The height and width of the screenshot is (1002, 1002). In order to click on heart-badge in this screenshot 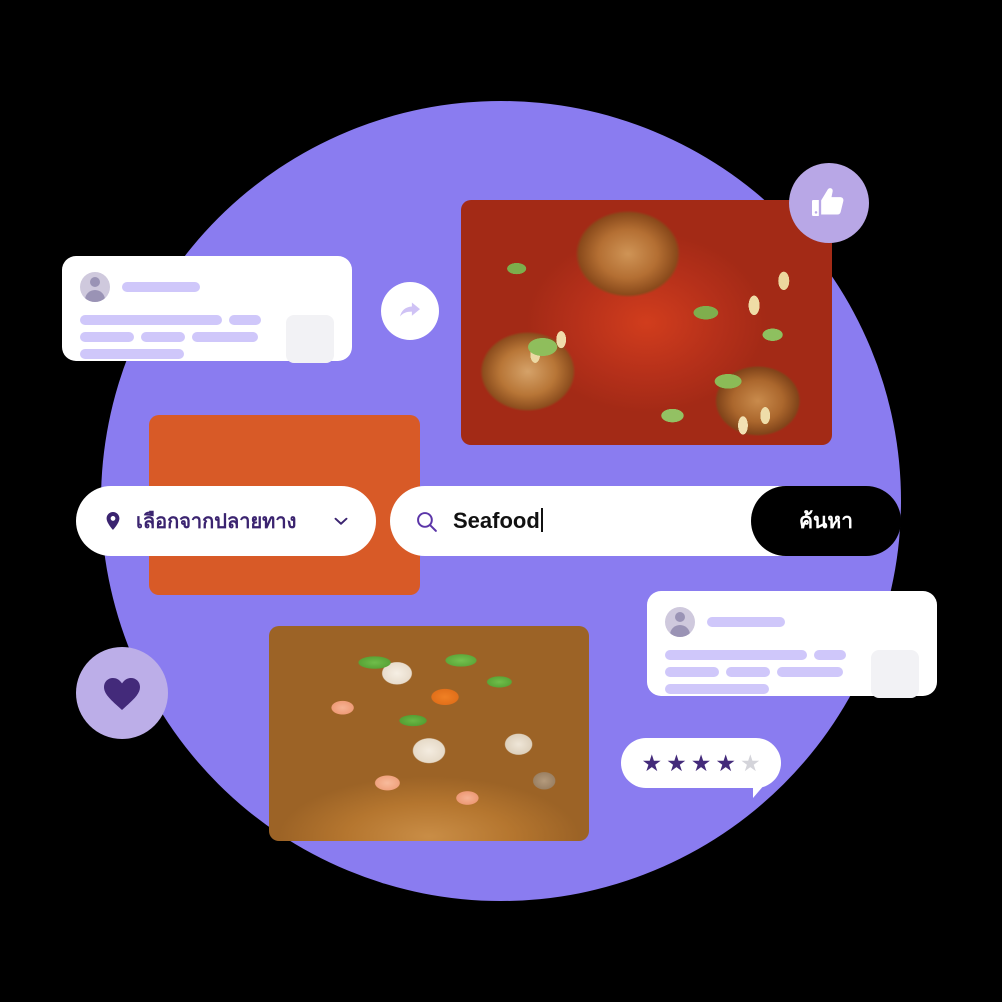, I will do `click(122, 693)`.